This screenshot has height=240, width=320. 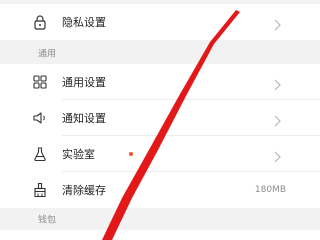 What do you see at coordinates (160, 235) in the screenshot?
I see `wallet-row-partial` at bounding box center [160, 235].